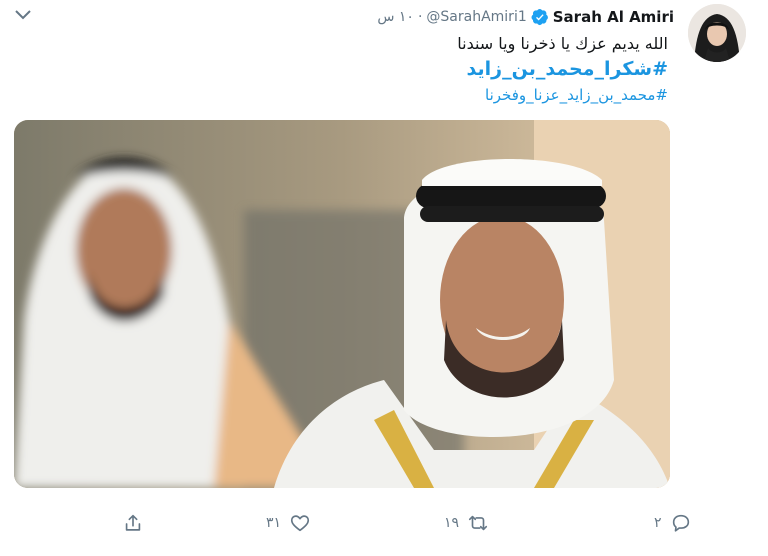  Describe the element at coordinates (300, 523) in the screenshot. I see `heart-icon` at that location.